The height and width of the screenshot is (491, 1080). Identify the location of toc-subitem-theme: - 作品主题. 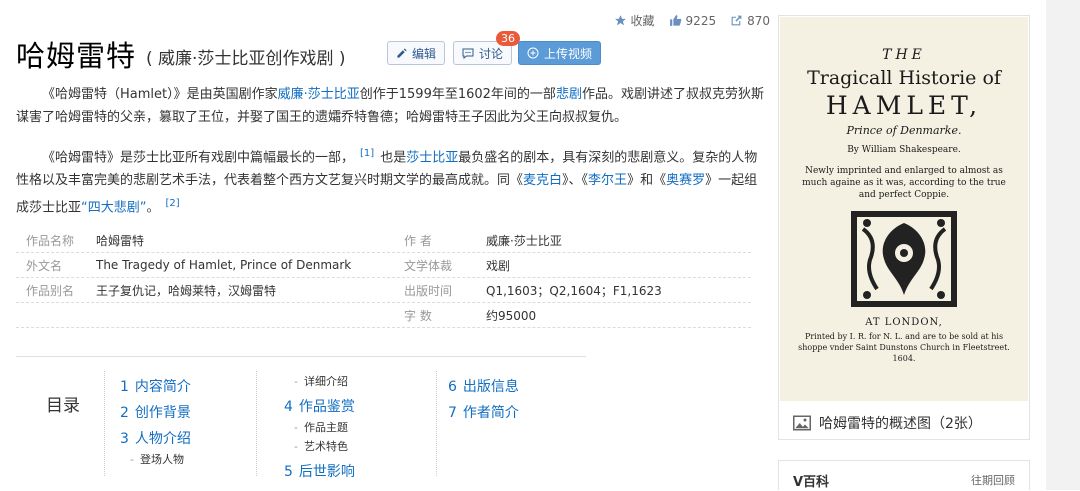
(321, 427).